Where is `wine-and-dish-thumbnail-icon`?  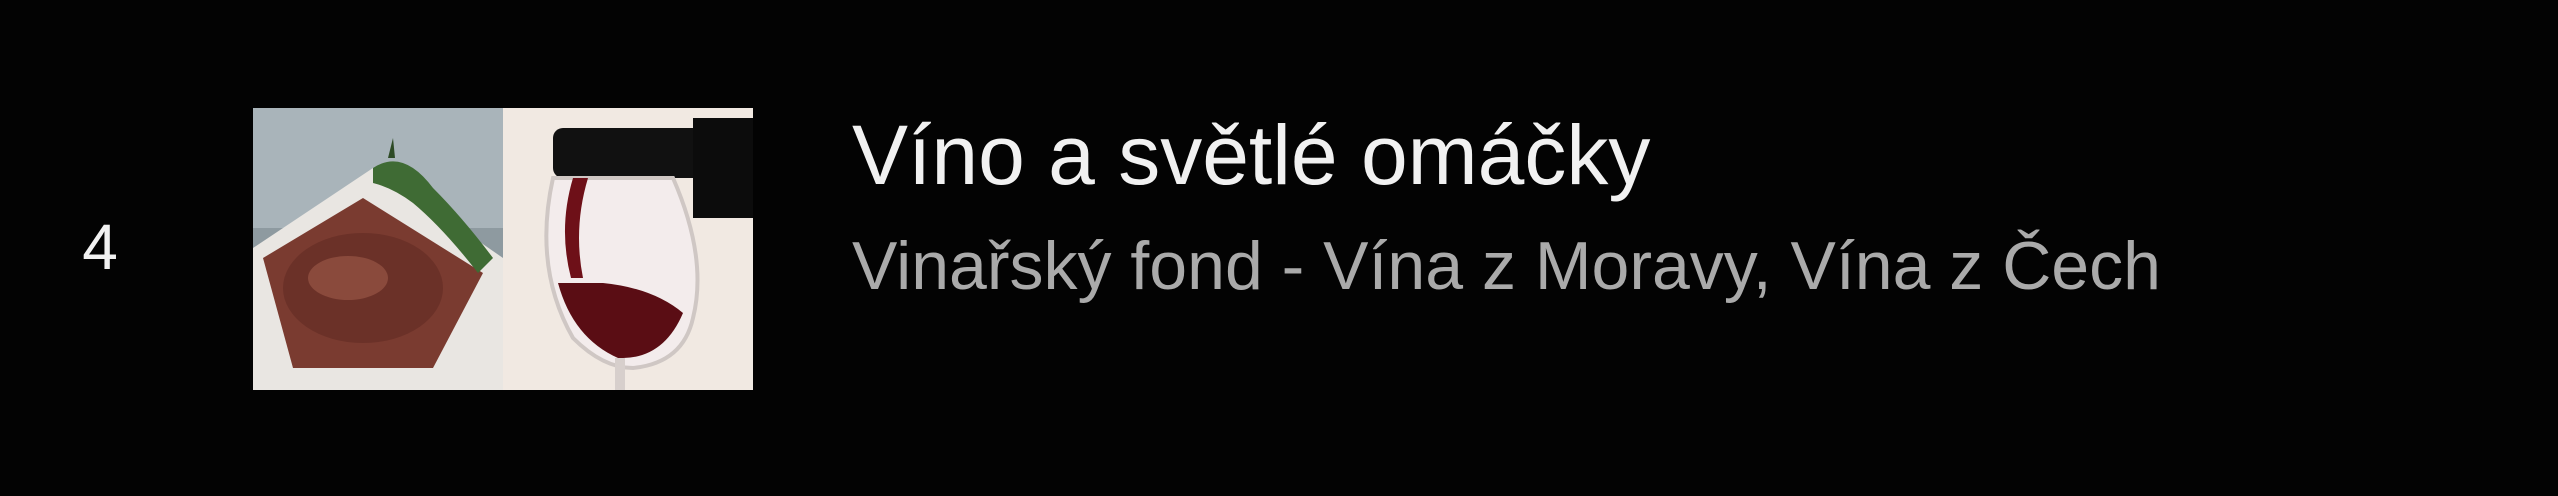 wine-and-dish-thumbnail-icon is located at coordinates (503, 249).